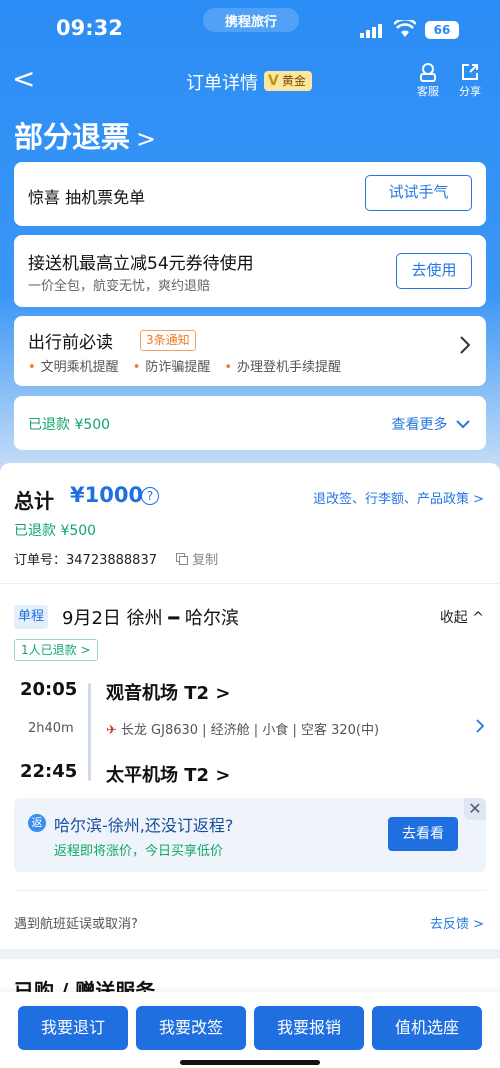 Image resolution: width=500 pixels, height=1068 pixels. I want to click on return-promo-subtitle: 返程即将涨价，今日买享低价, so click(139, 851).